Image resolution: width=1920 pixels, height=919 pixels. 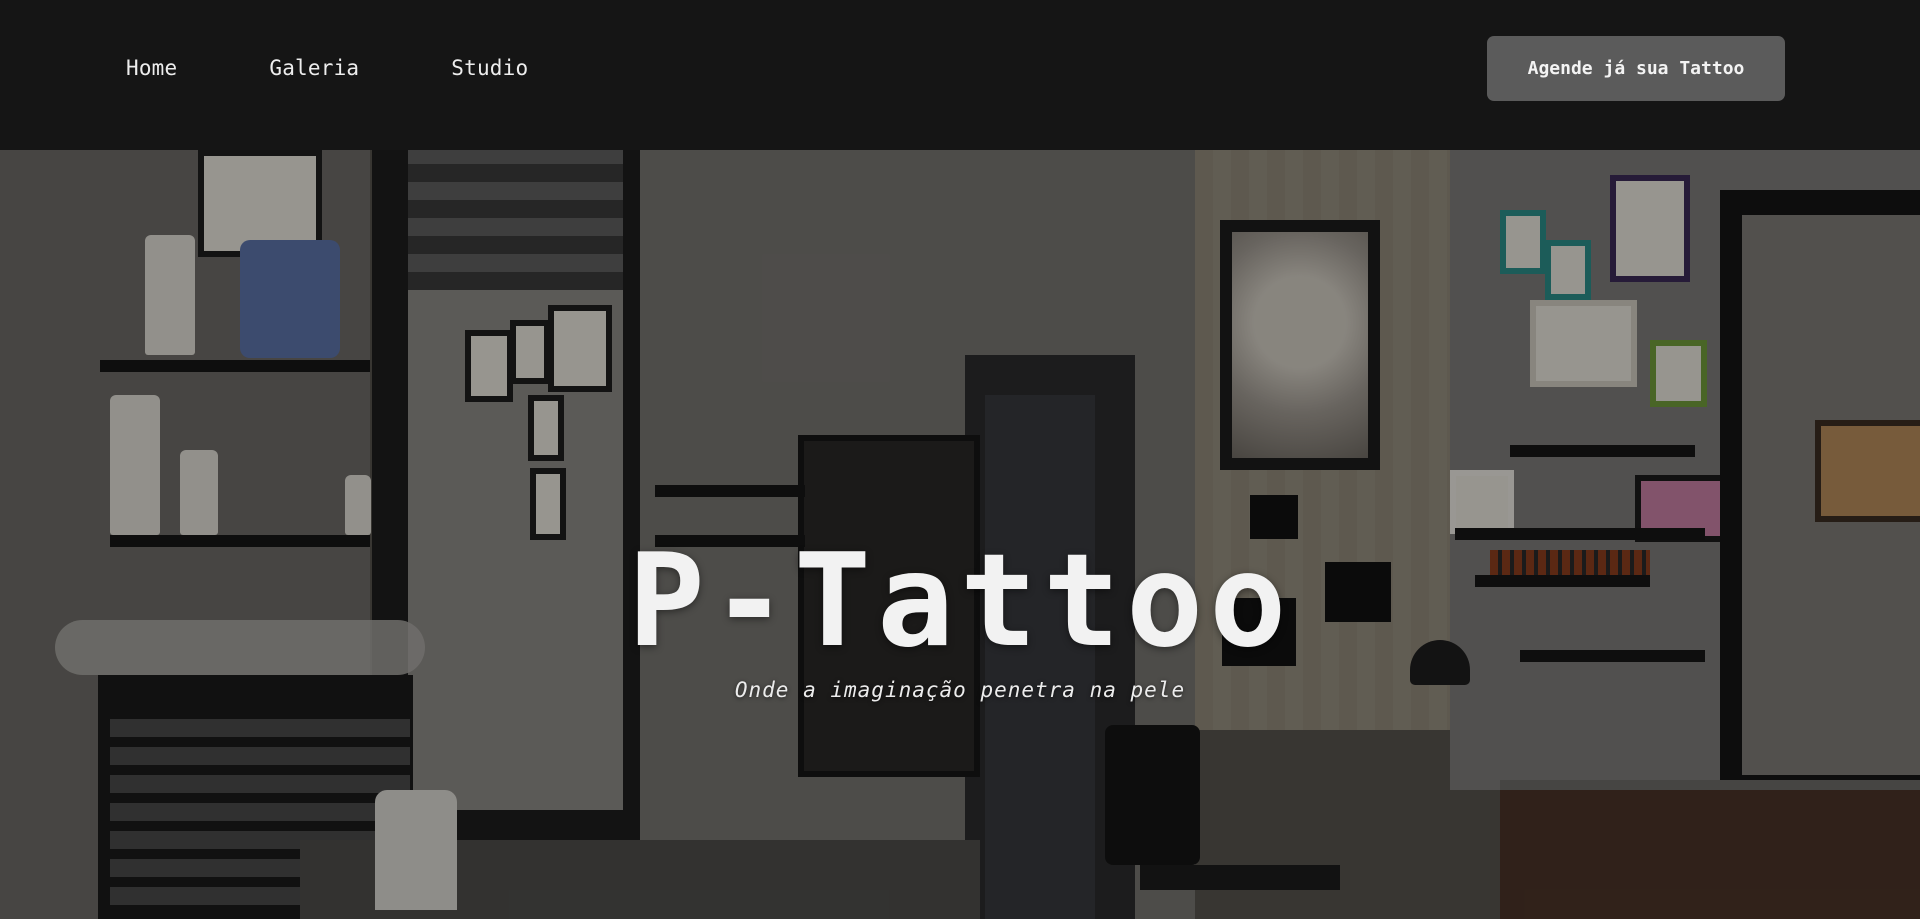 I want to click on nav-link-galeria: Galeria, so click(x=314, y=68).